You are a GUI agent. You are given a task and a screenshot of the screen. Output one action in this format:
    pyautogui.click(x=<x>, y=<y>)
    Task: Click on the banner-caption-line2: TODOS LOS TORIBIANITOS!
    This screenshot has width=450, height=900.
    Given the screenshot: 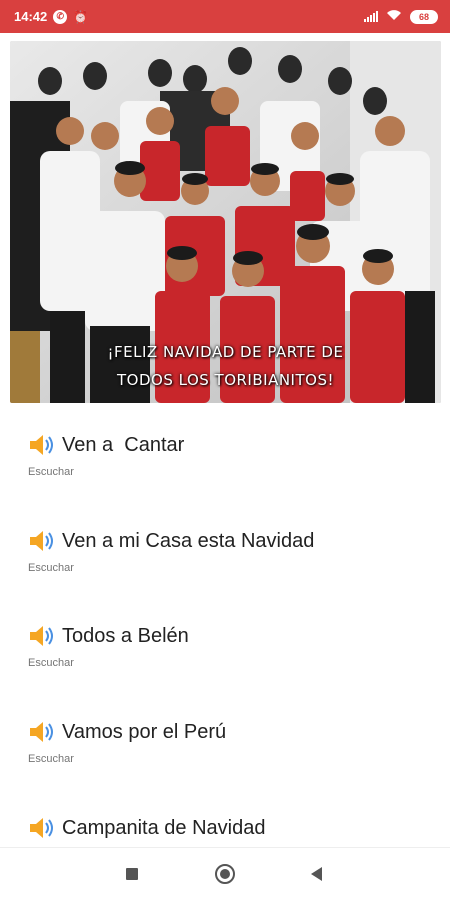 What is the action you would take?
    pyautogui.click(x=225, y=380)
    